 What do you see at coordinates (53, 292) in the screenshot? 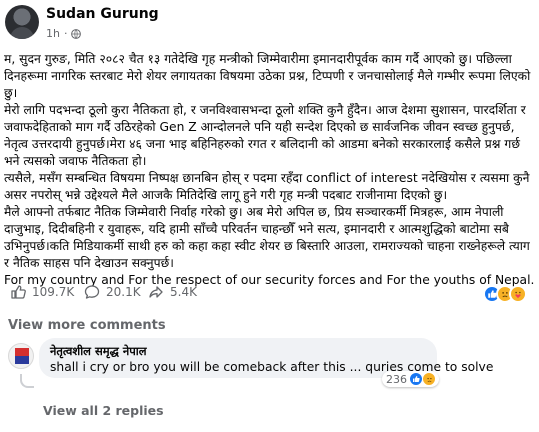
I see `like-count: 109.7K` at bounding box center [53, 292].